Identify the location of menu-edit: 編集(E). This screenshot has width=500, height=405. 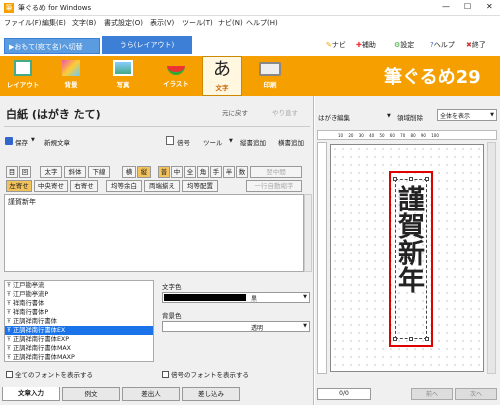
(54, 23).